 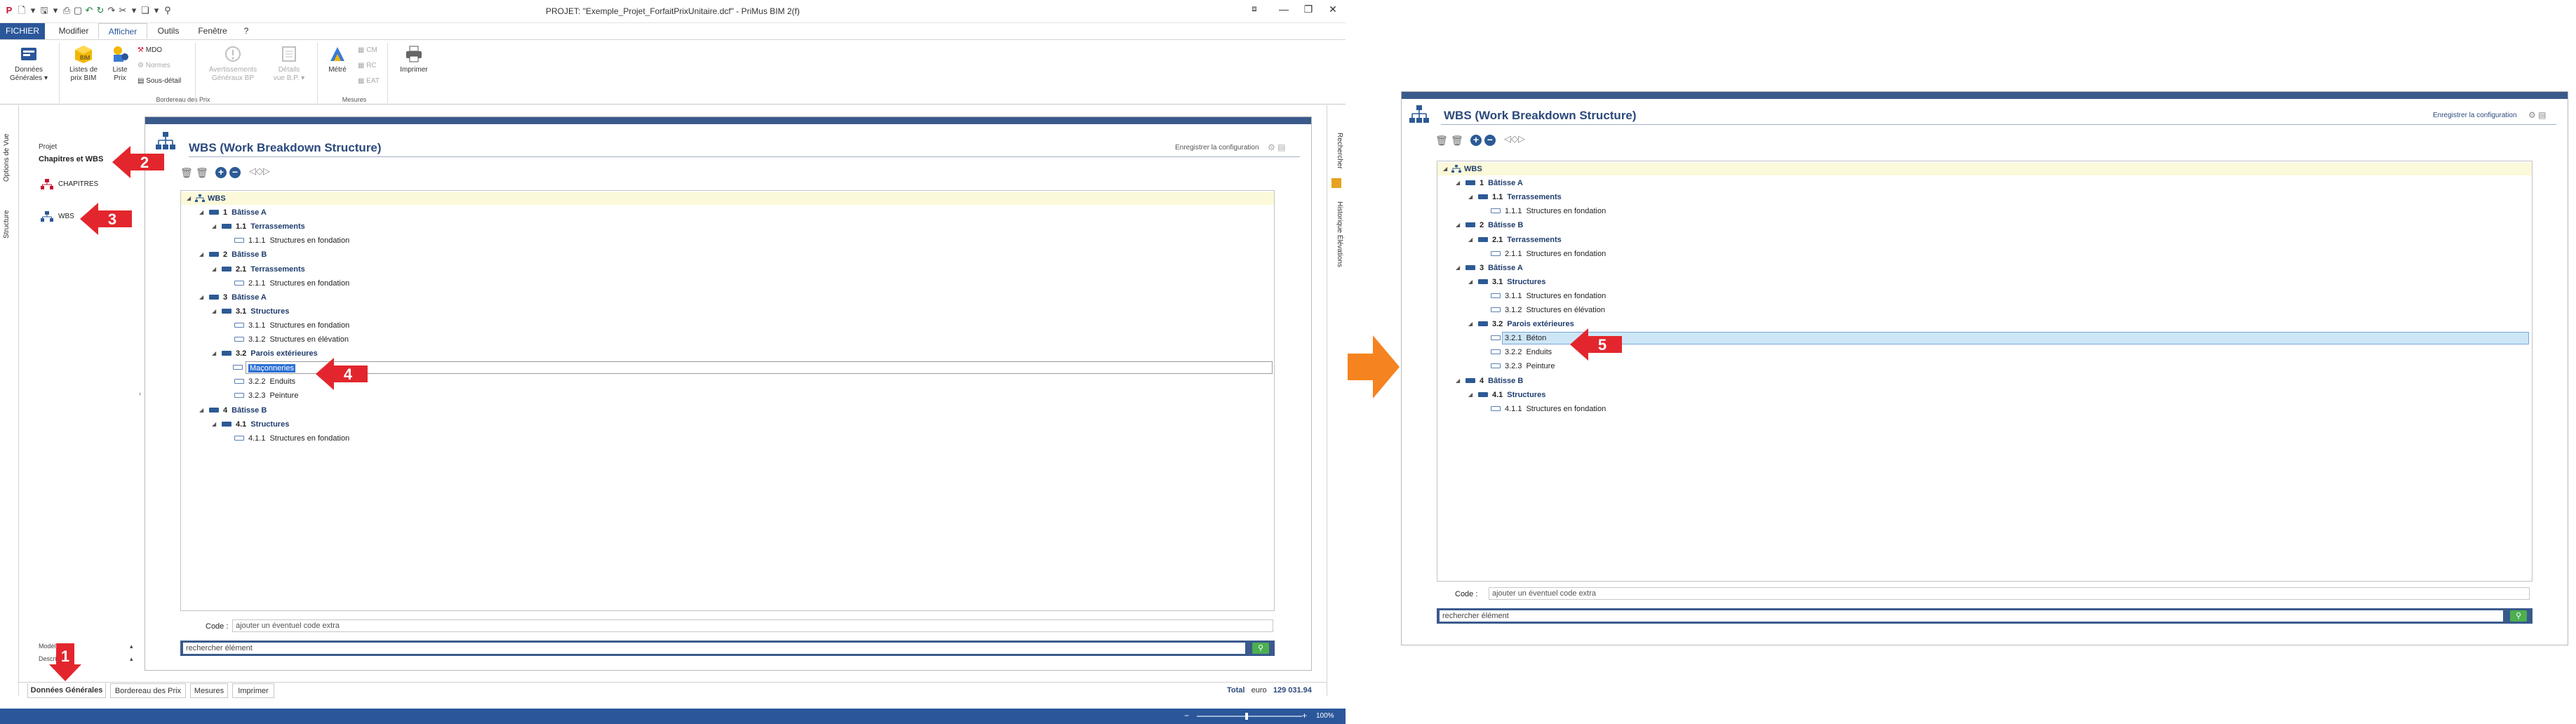 What do you see at coordinates (29, 63) in the screenshot?
I see `donnees-generales-button: Données Générales ▾` at bounding box center [29, 63].